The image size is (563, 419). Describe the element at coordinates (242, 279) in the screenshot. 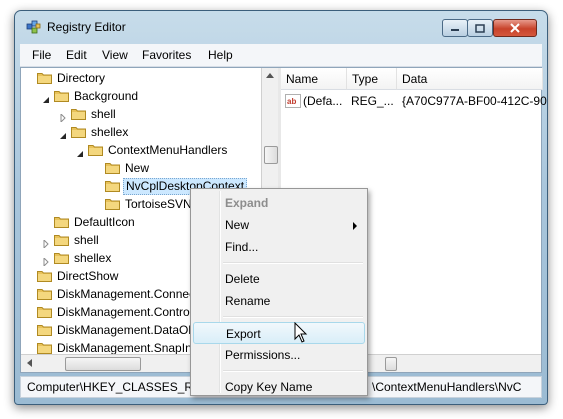

I see `context-menu-item-label: Delete` at that location.